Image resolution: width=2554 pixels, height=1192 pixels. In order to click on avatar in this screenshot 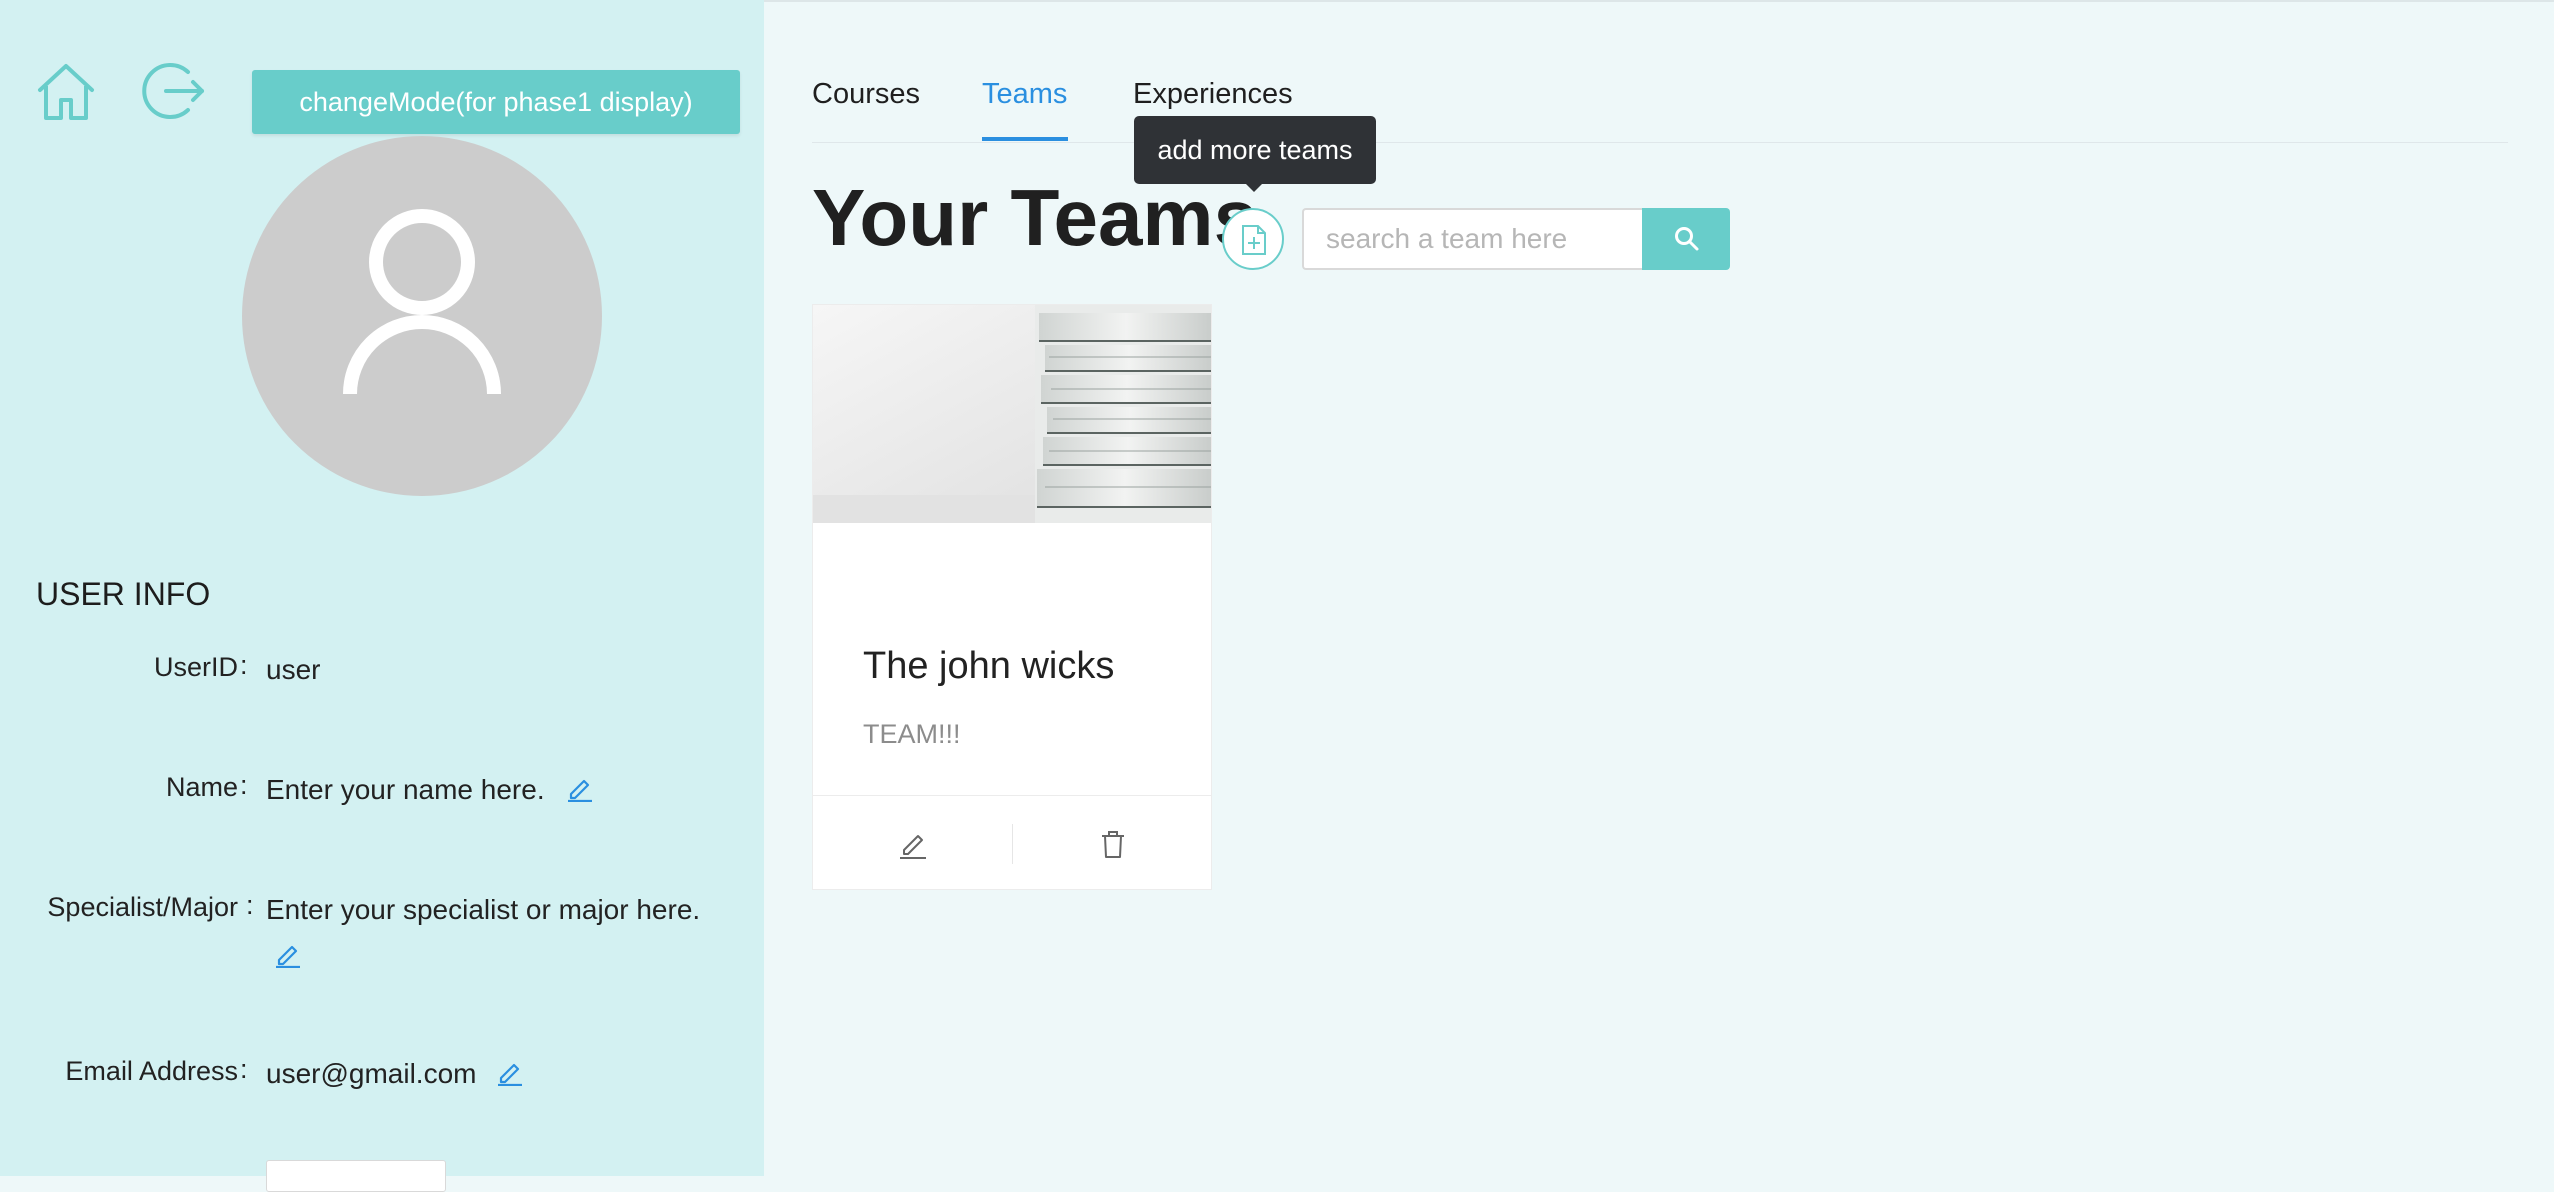, I will do `click(422, 316)`.